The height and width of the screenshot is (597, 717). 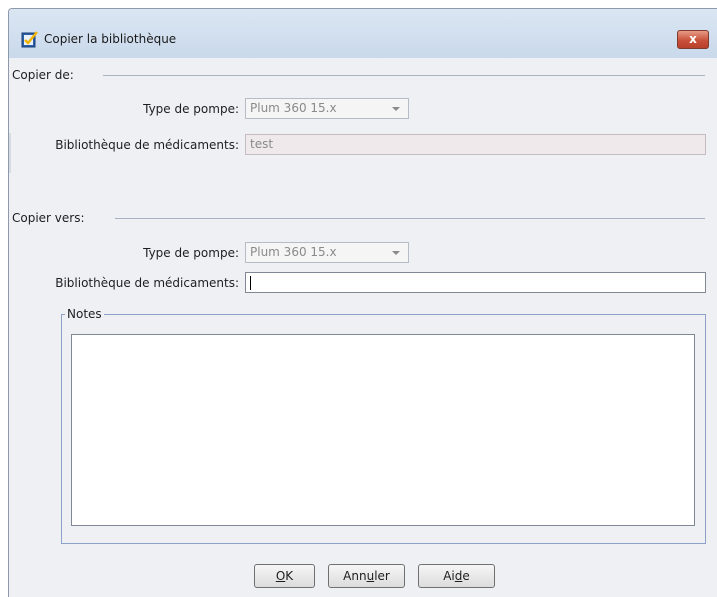 I want to click on copy-to-pump-type-value: Plum 360 15.x, so click(x=293, y=252).